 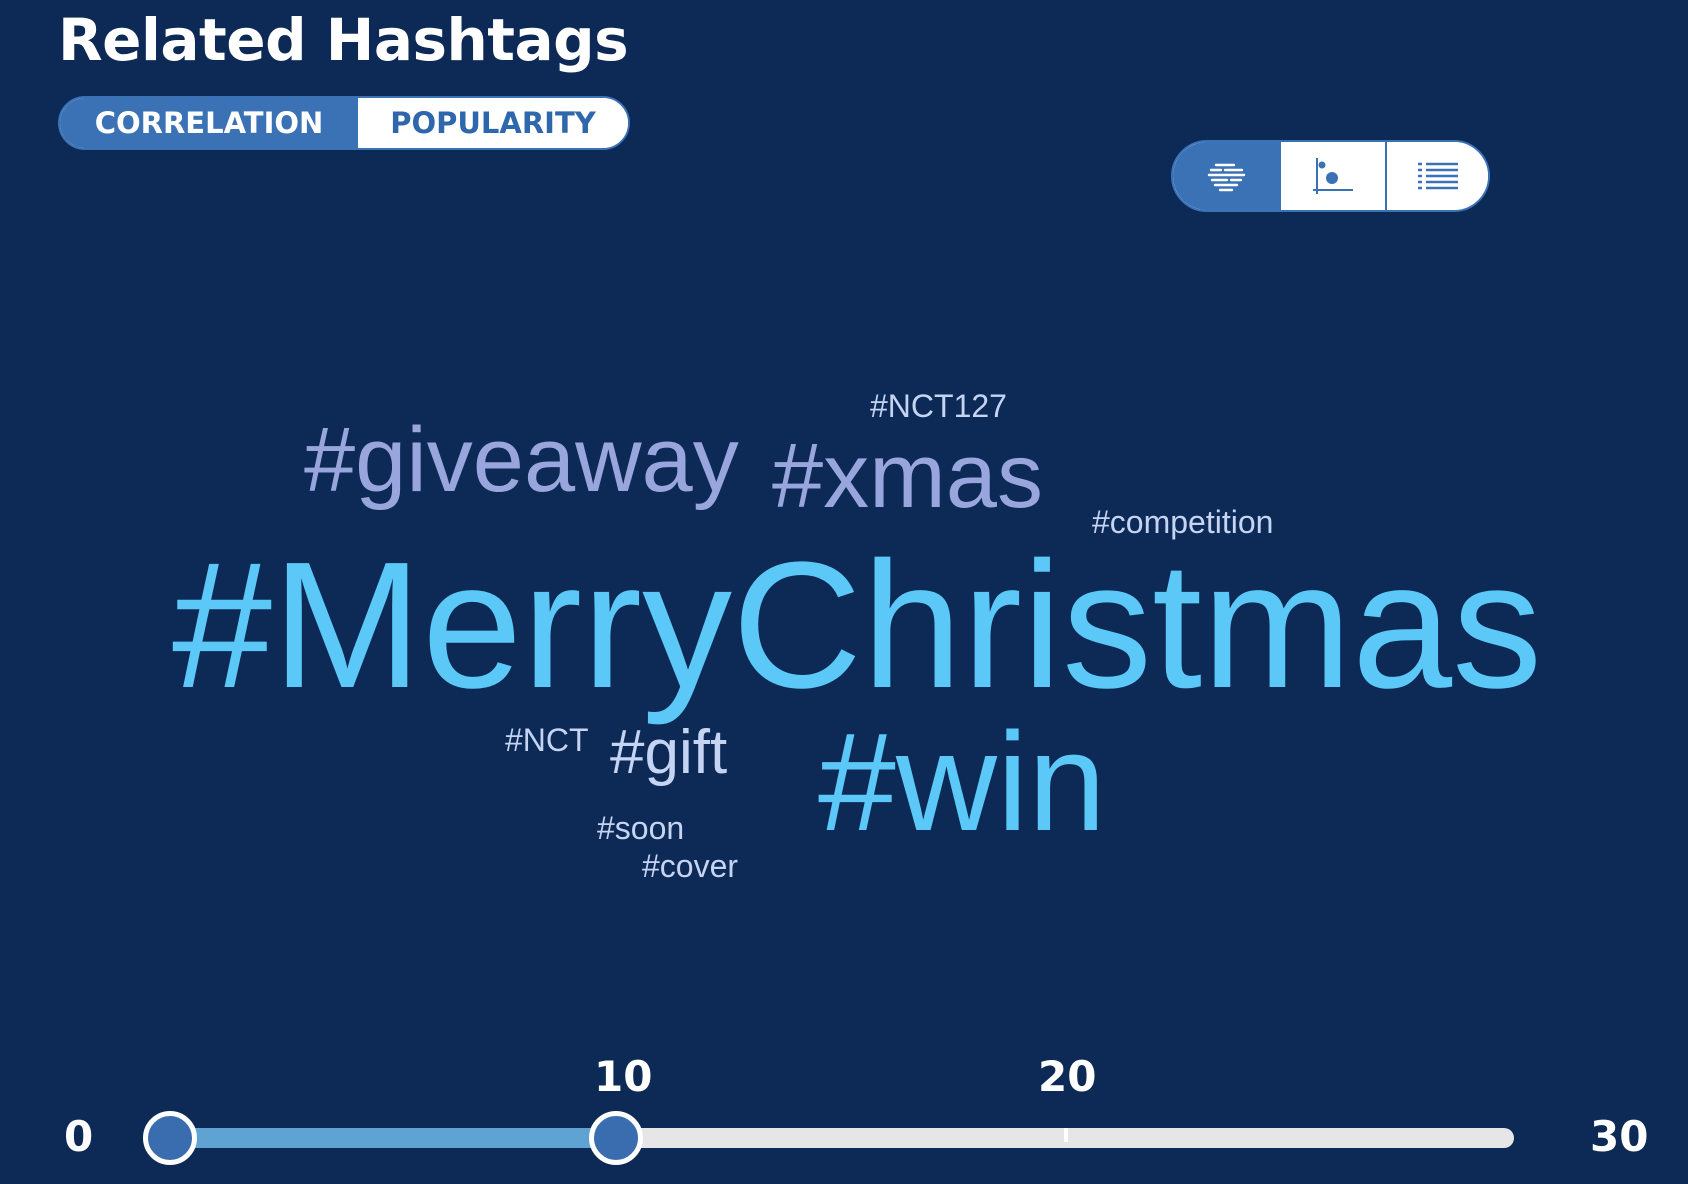 I want to click on slider-min-label: 0, so click(x=79, y=1136).